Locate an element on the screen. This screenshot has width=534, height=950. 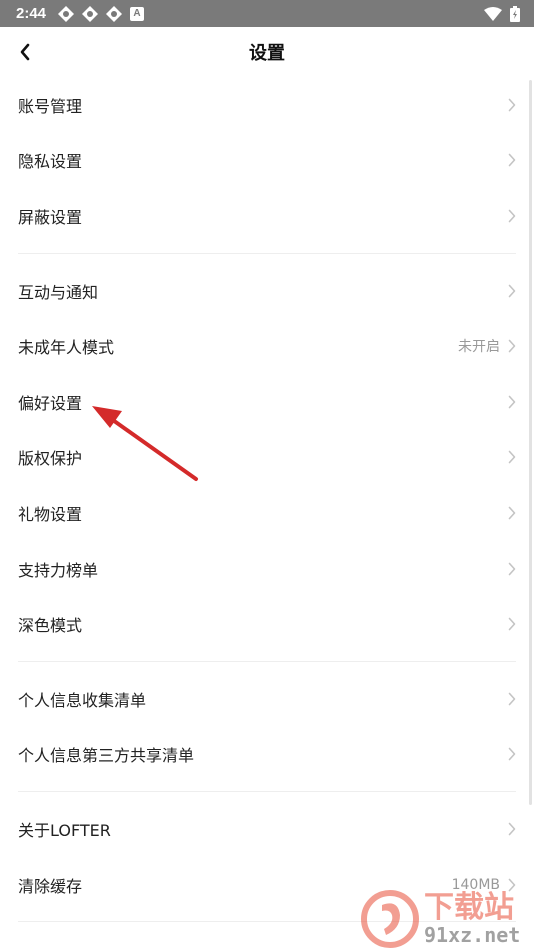
settings-row-label: 账号管理 is located at coordinates (50, 106).